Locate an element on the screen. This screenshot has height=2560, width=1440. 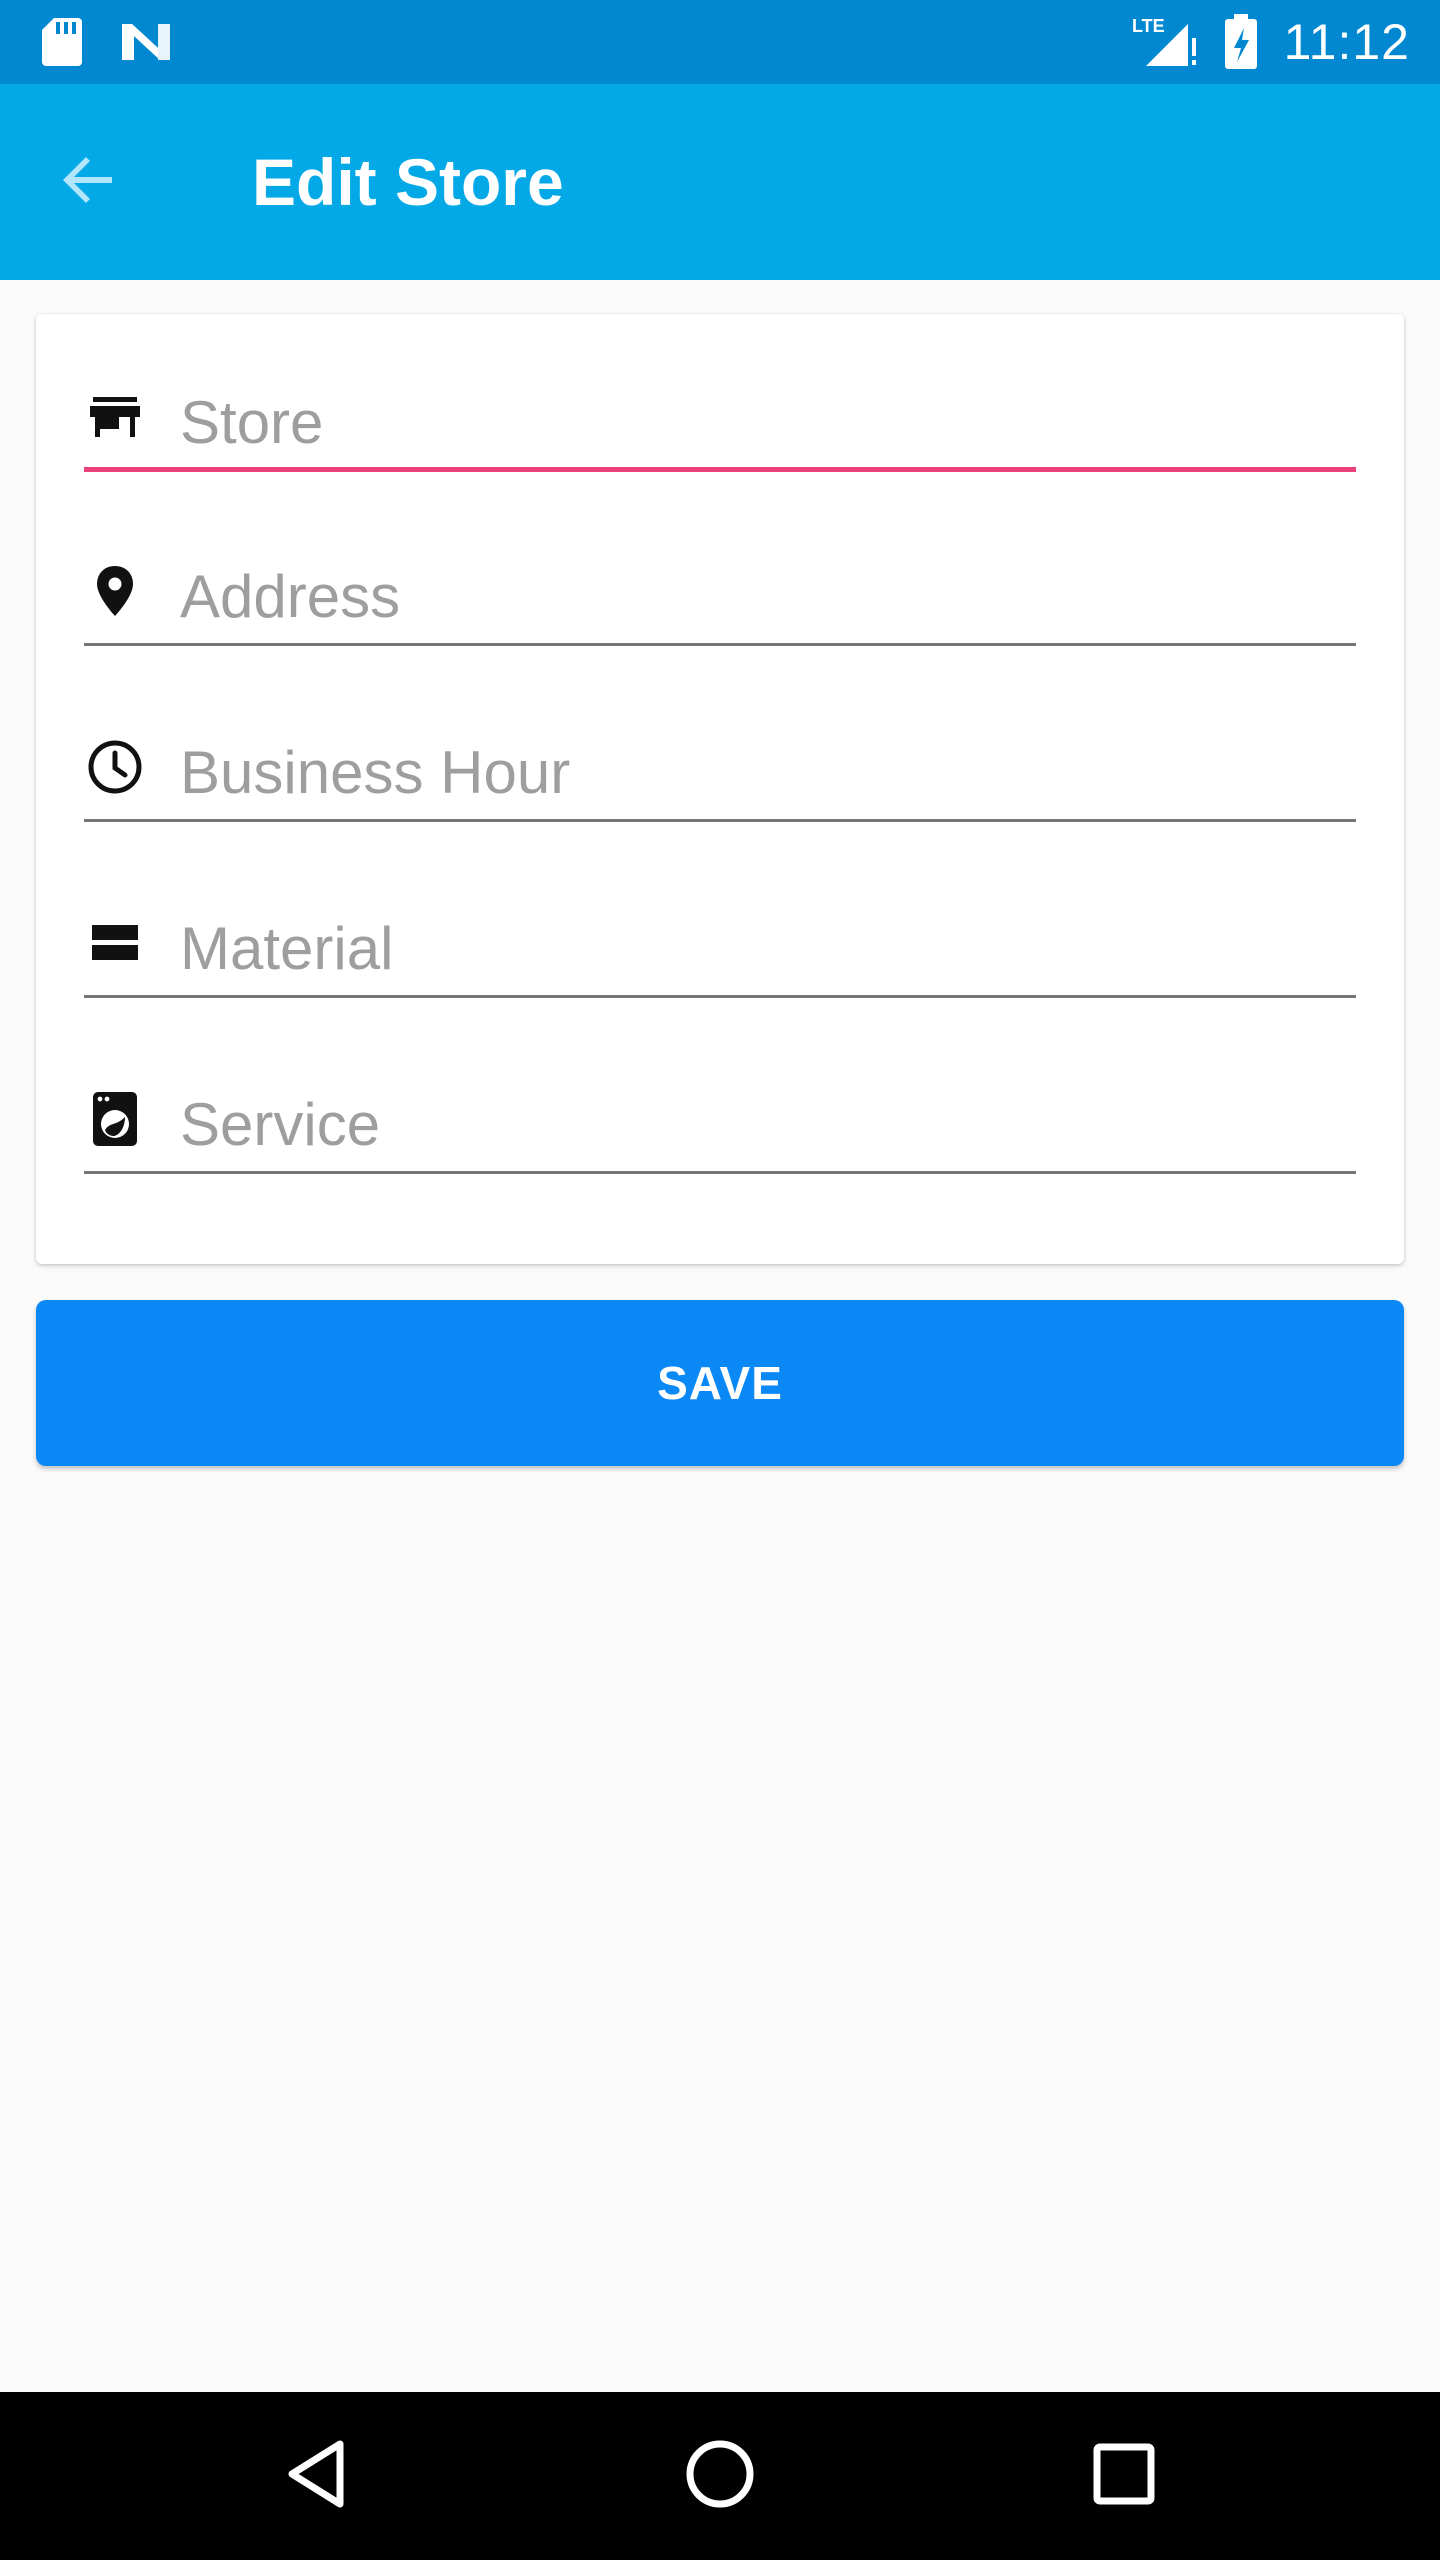
n-logo-icon is located at coordinates (146, 42).